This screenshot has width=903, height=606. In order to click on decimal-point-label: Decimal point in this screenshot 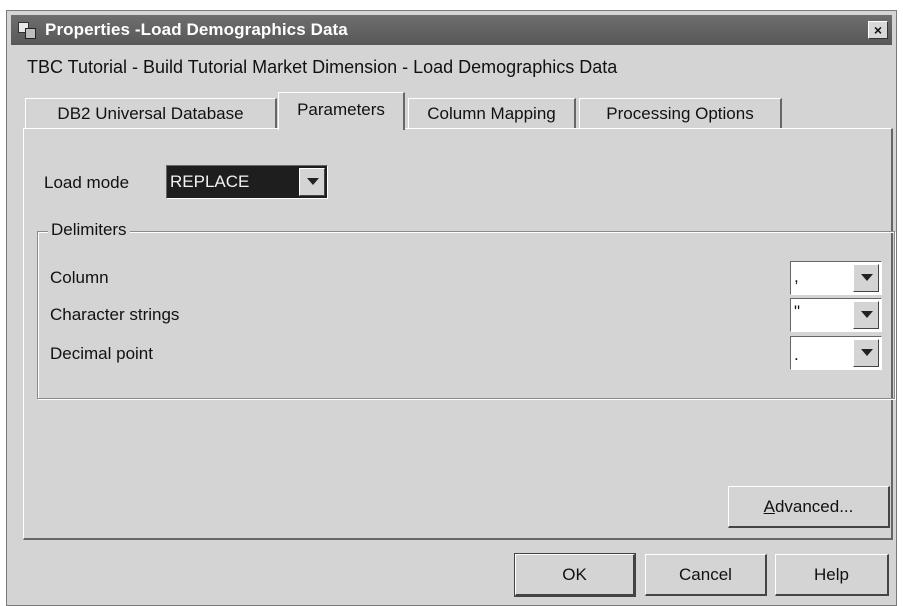, I will do `click(101, 353)`.